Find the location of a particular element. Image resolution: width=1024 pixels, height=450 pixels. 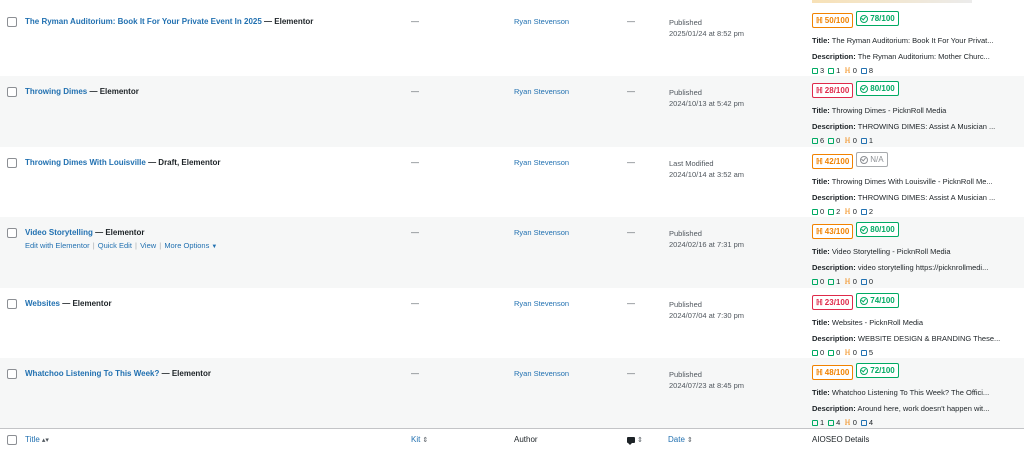

headline-score-badge: N/A is located at coordinates (872, 159).